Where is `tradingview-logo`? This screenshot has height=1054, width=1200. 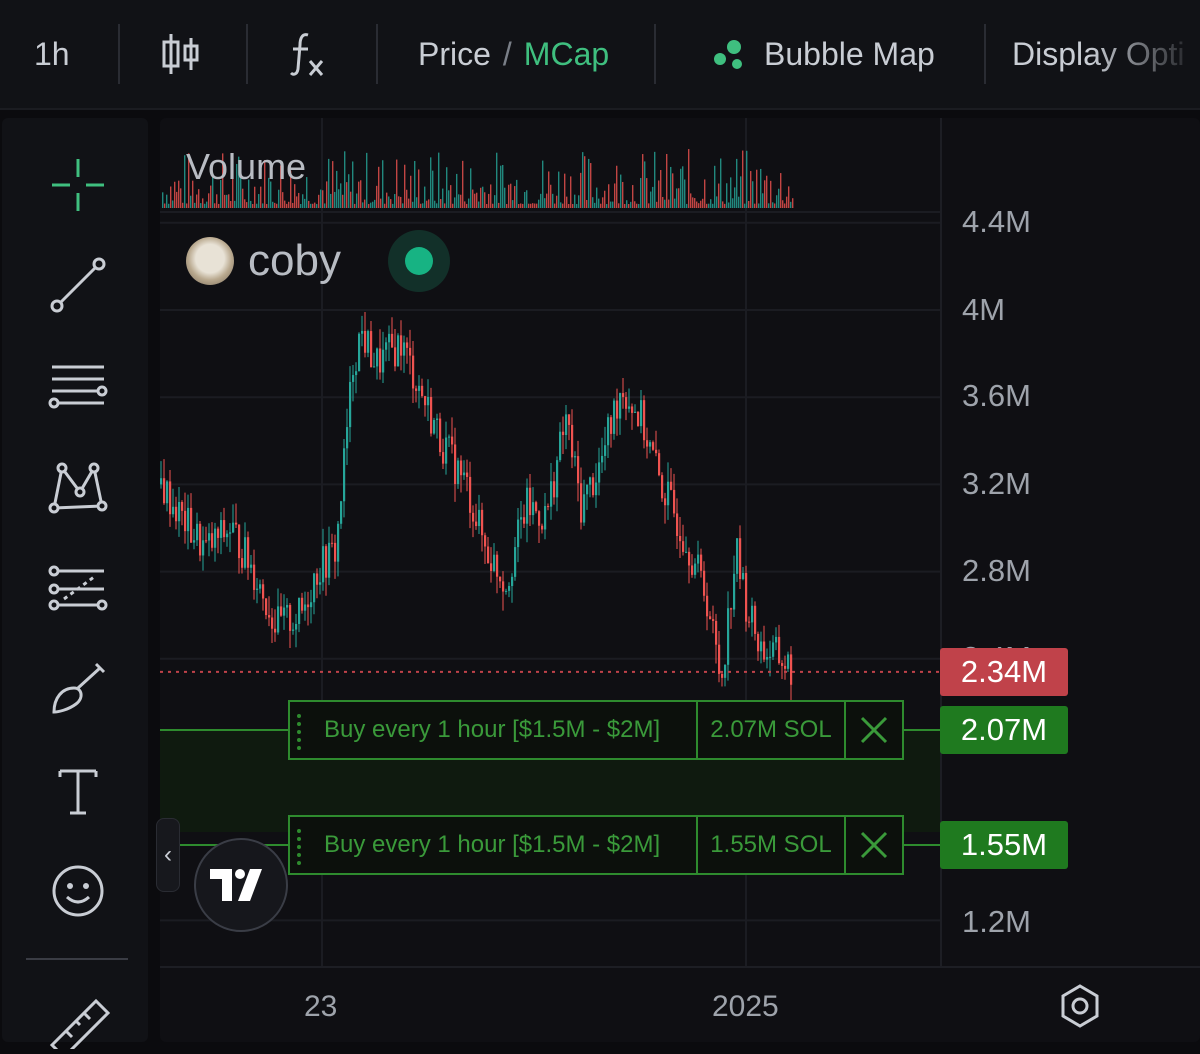 tradingview-logo is located at coordinates (241, 885).